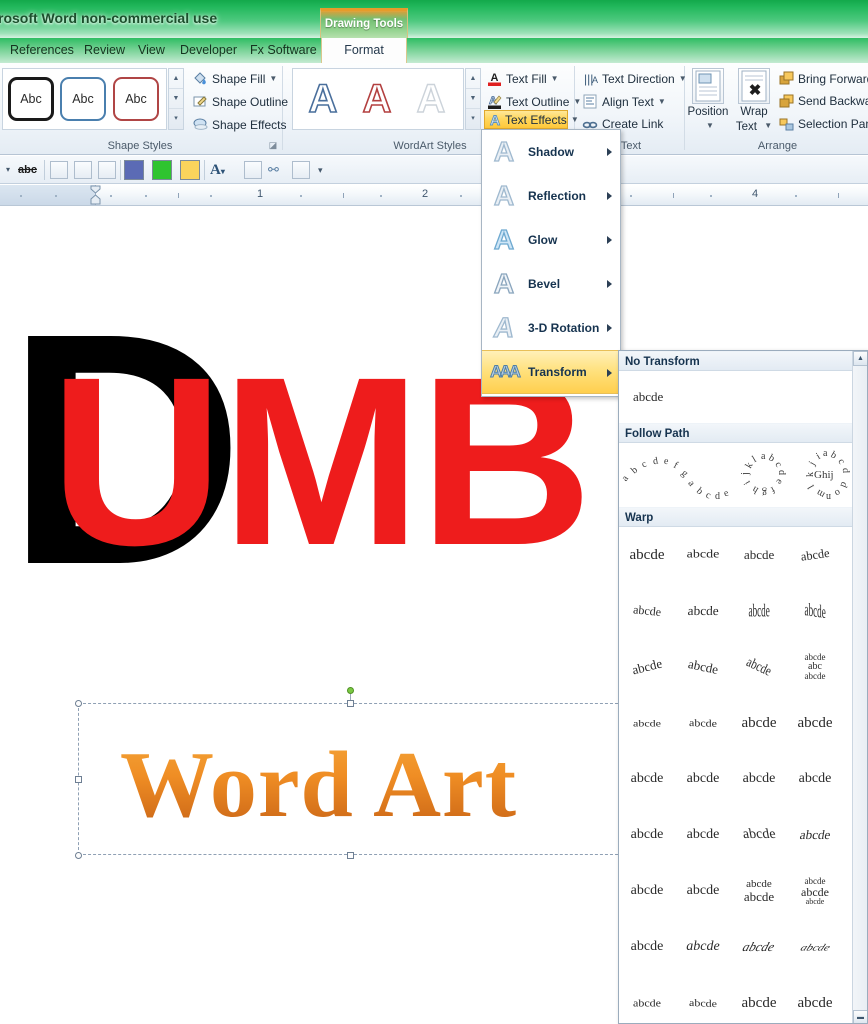 Image resolution: width=868 pixels, height=1024 pixels. Describe the element at coordinates (677, 475) in the screenshot. I see `transform-option-arch-wave: a b c d e f g a b c d e` at that location.